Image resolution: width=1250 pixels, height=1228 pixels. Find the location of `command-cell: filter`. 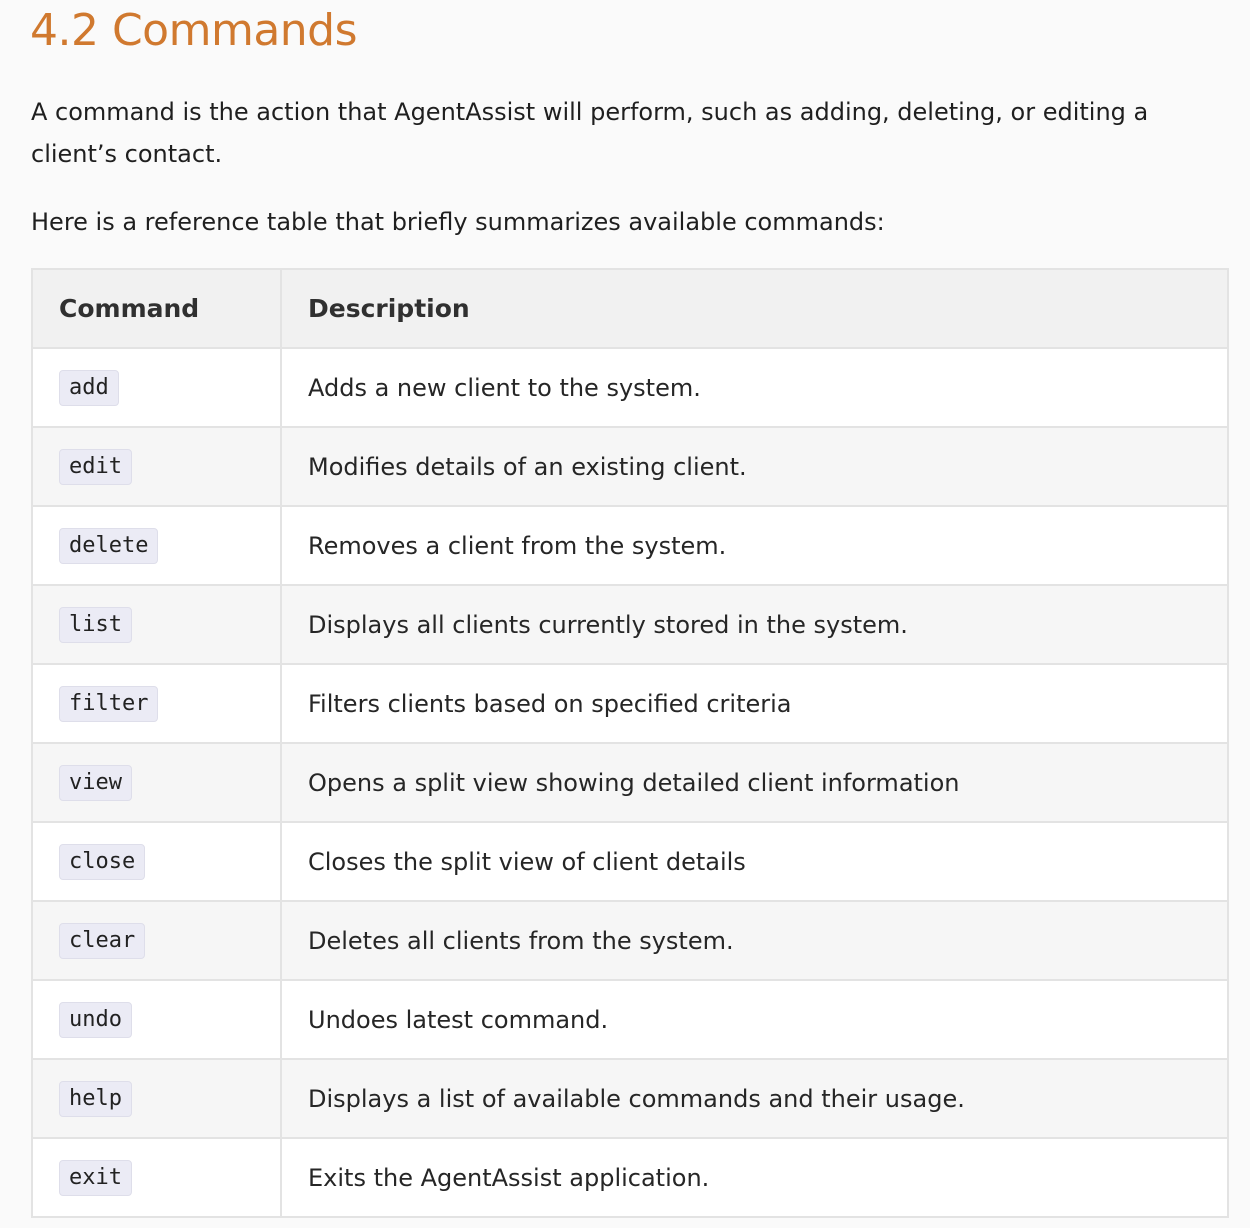

command-cell: filter is located at coordinates (156, 703).